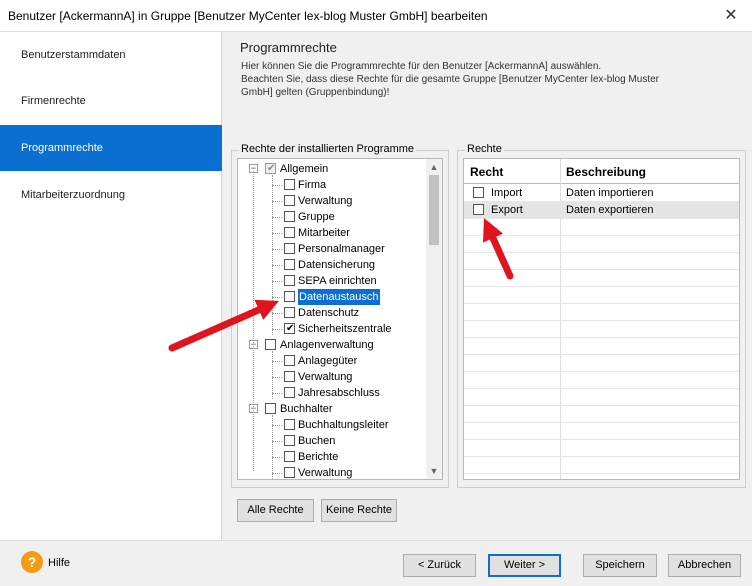 This screenshot has width=752, height=586. I want to click on table-row: Import Daten importieren, so click(601, 193).